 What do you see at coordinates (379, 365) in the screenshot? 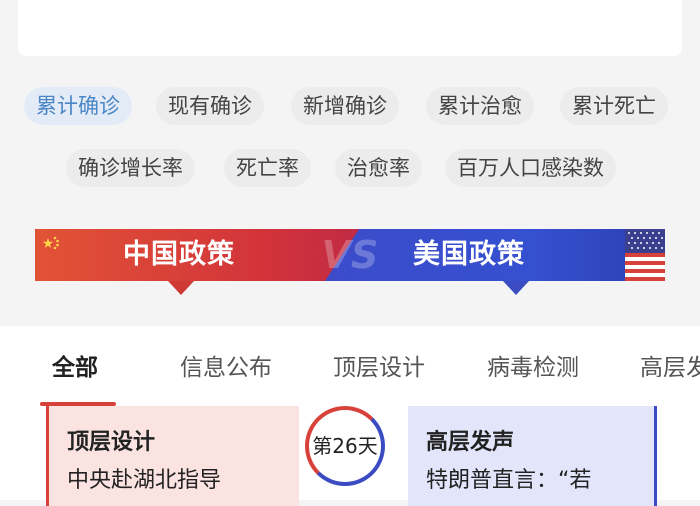
I see `tab-top-level-design: 顶层设计` at bounding box center [379, 365].